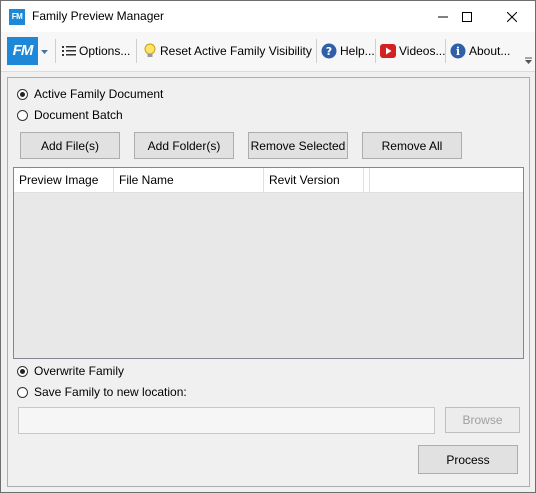 The image size is (536, 493). I want to click on fm-logo-icon: FM, so click(22, 51).